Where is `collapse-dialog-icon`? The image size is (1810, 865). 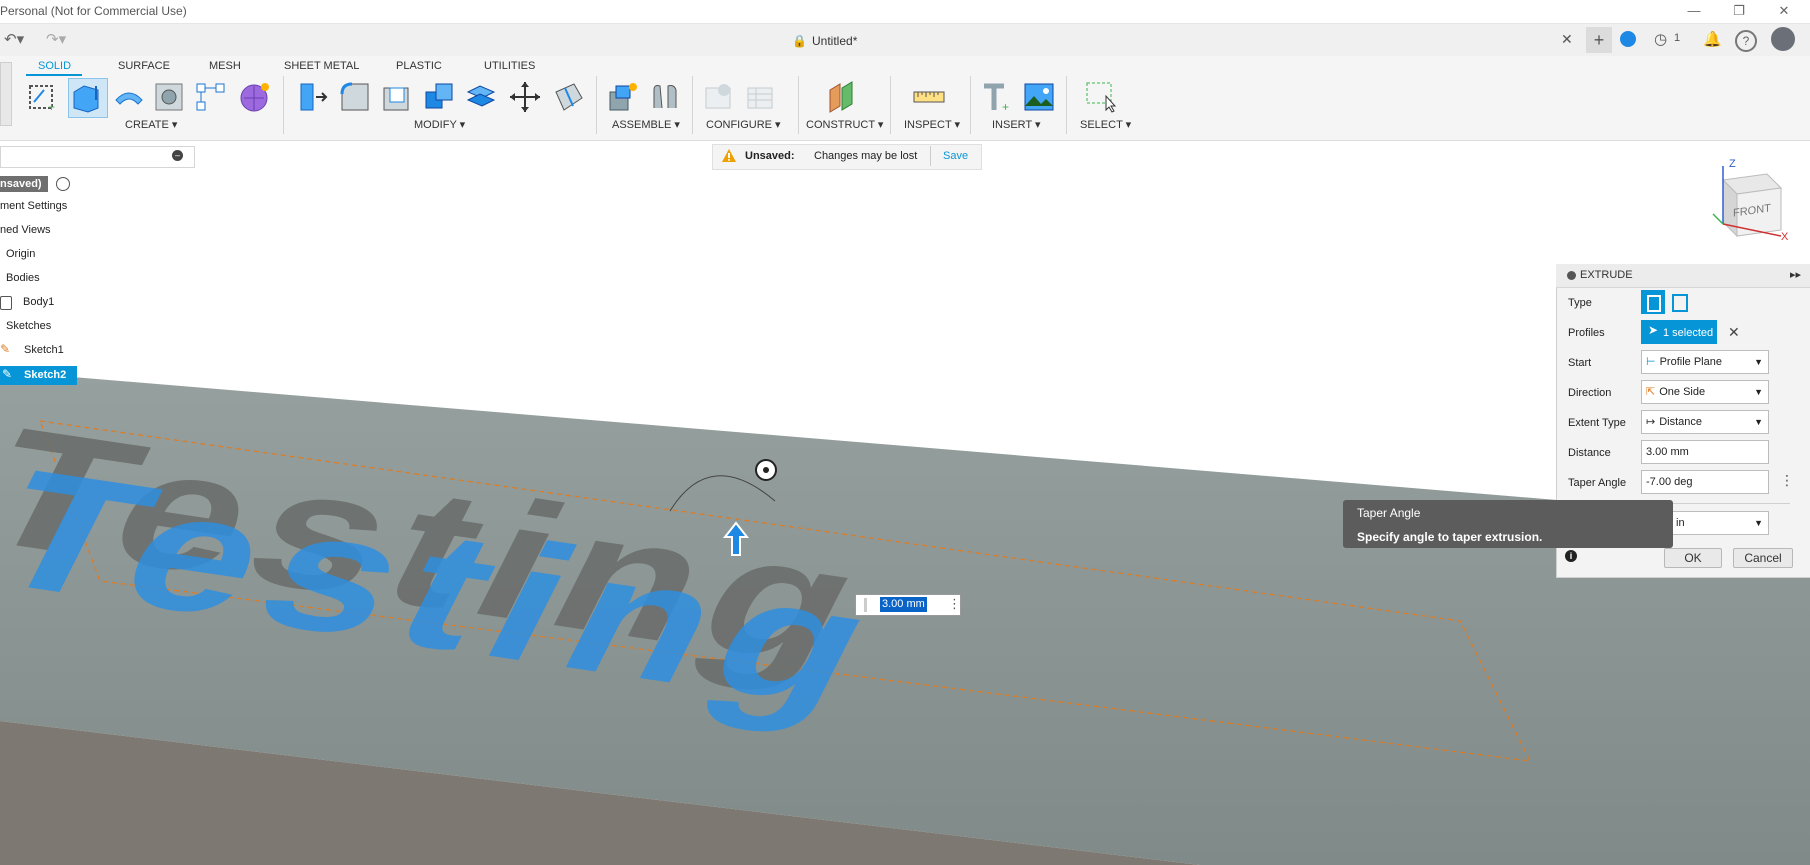 collapse-dialog-icon is located at coordinates (1571, 275).